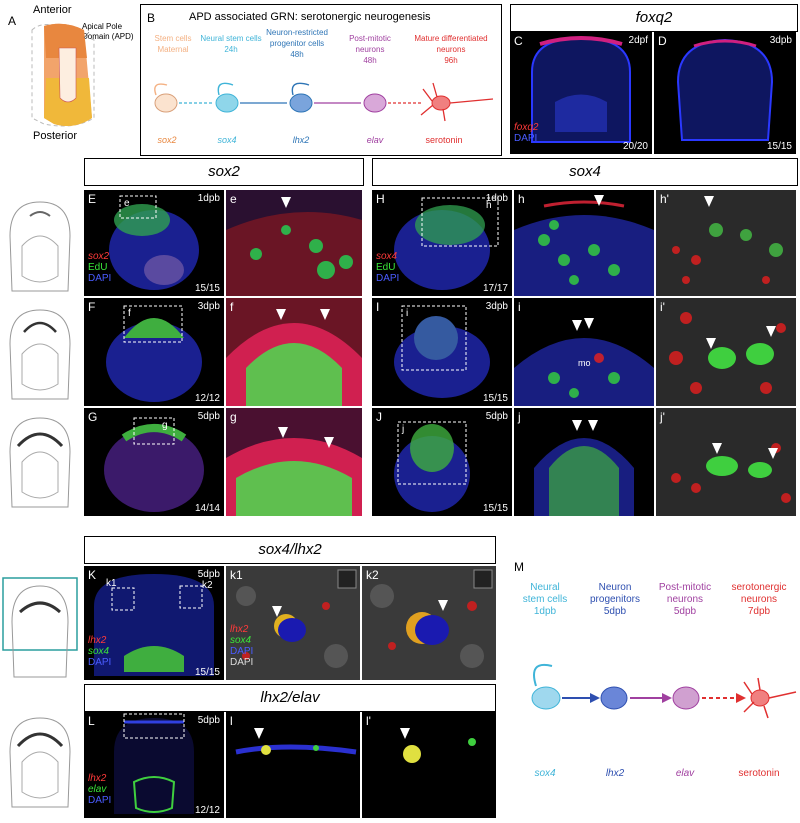  What do you see at coordinates (496, 306) in the screenshot?
I see `panel-i-stage: 3dpb` at bounding box center [496, 306].